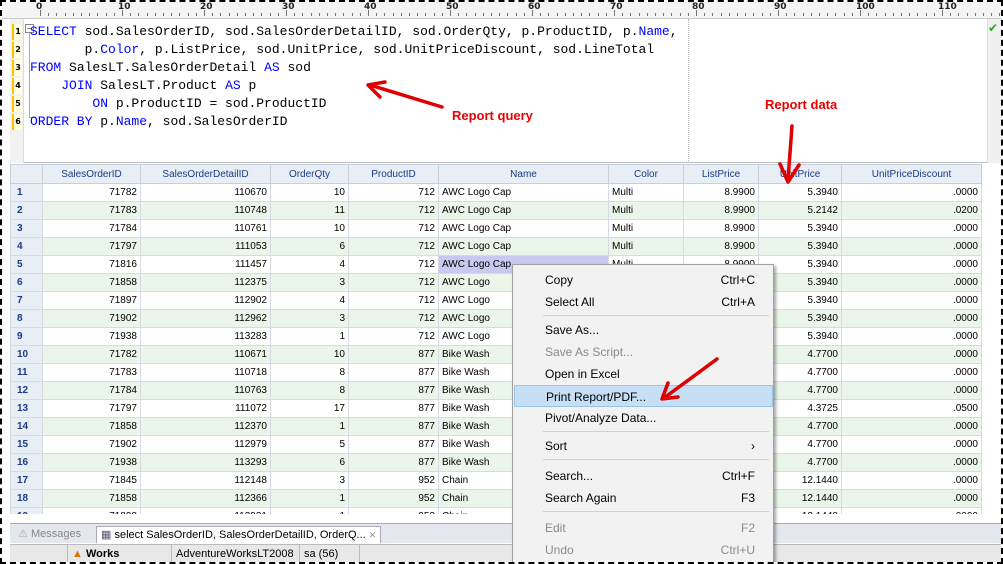  Describe the element at coordinates (496, 444) in the screenshot. I see `table-row: 15 71902 112979 5 877 Bike Wash 4.7700.0000` at that location.